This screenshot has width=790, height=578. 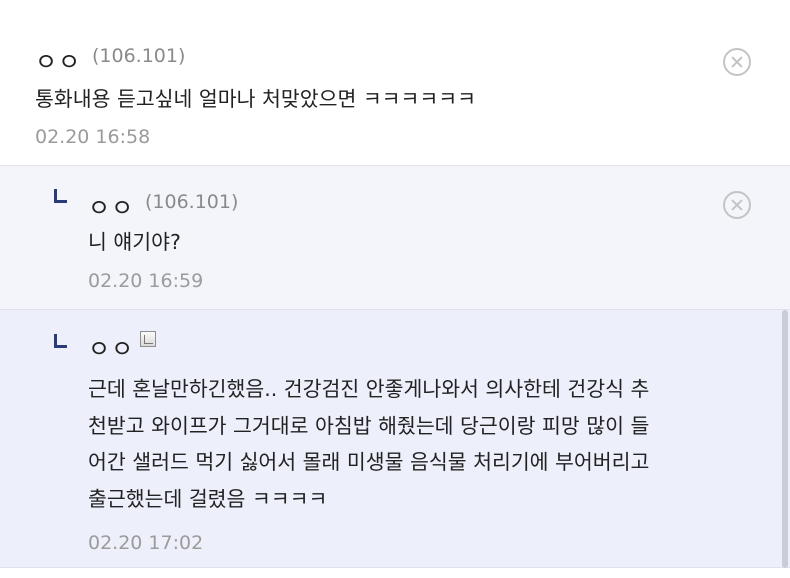 I want to click on comment-date: 02.20 16:58, so click(x=93, y=137).